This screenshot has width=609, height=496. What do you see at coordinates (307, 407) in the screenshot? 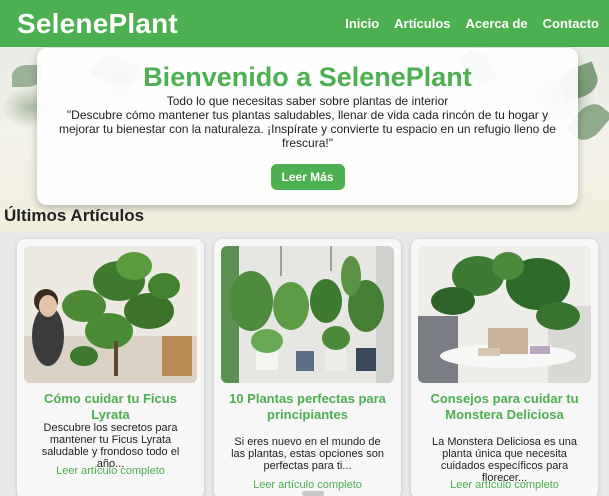
I see `article-title: 10 Plantas perfectas para principiantes` at bounding box center [307, 407].